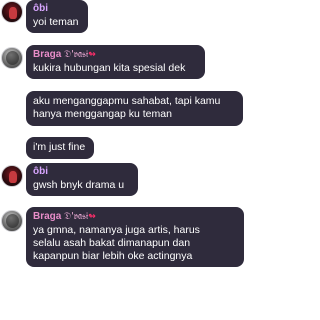 This screenshot has width=320, height=320. What do you see at coordinates (56, 22) in the screenshot?
I see `message-text: yoi teman` at bounding box center [56, 22].